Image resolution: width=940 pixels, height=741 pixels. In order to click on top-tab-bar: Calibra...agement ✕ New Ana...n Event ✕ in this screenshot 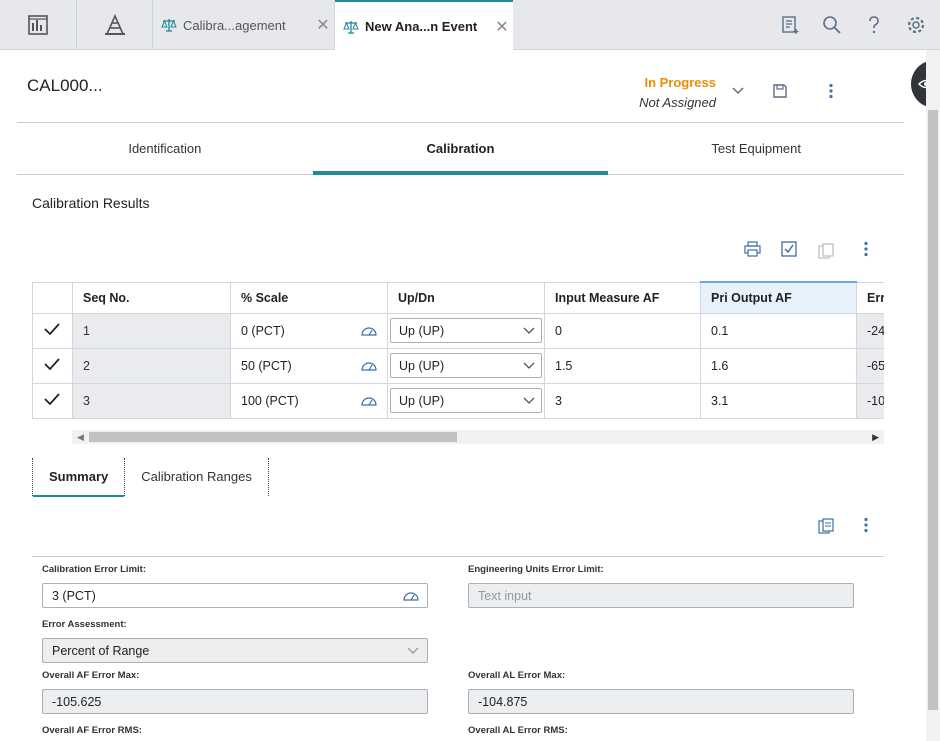, I will do `click(470, 25)`.